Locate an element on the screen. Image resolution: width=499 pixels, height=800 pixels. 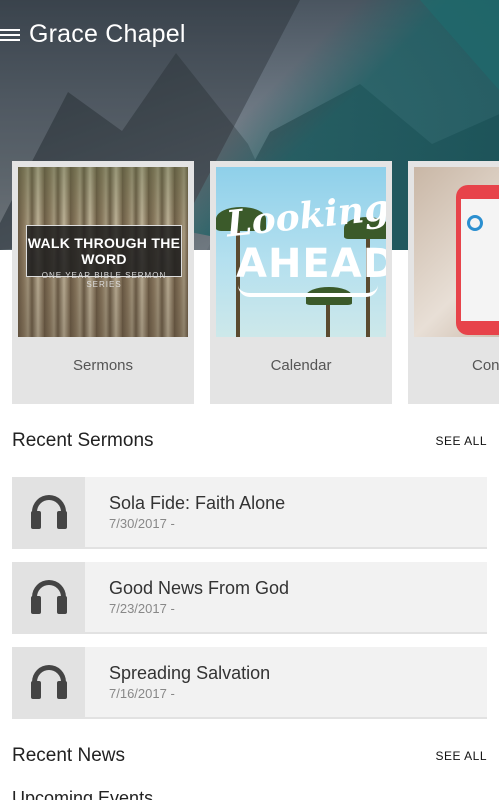
sermon-title: Sola Fide: Faith Alone is located at coordinates (197, 503).